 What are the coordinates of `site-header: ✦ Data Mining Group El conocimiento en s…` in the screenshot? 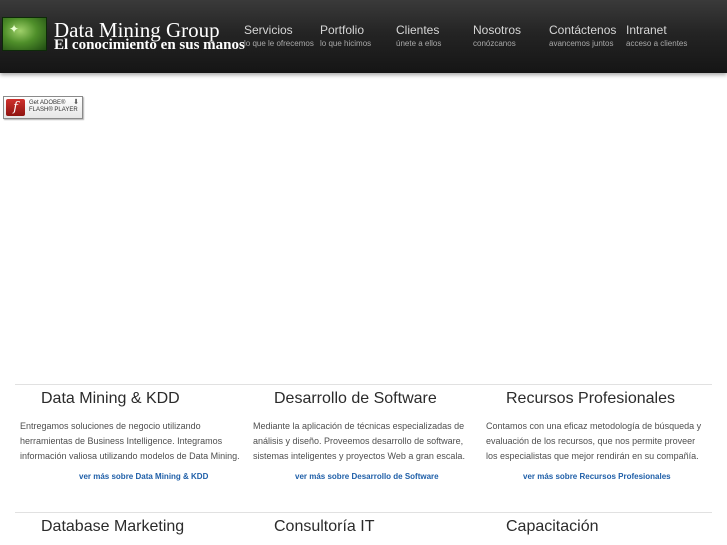 It's located at (363, 36).